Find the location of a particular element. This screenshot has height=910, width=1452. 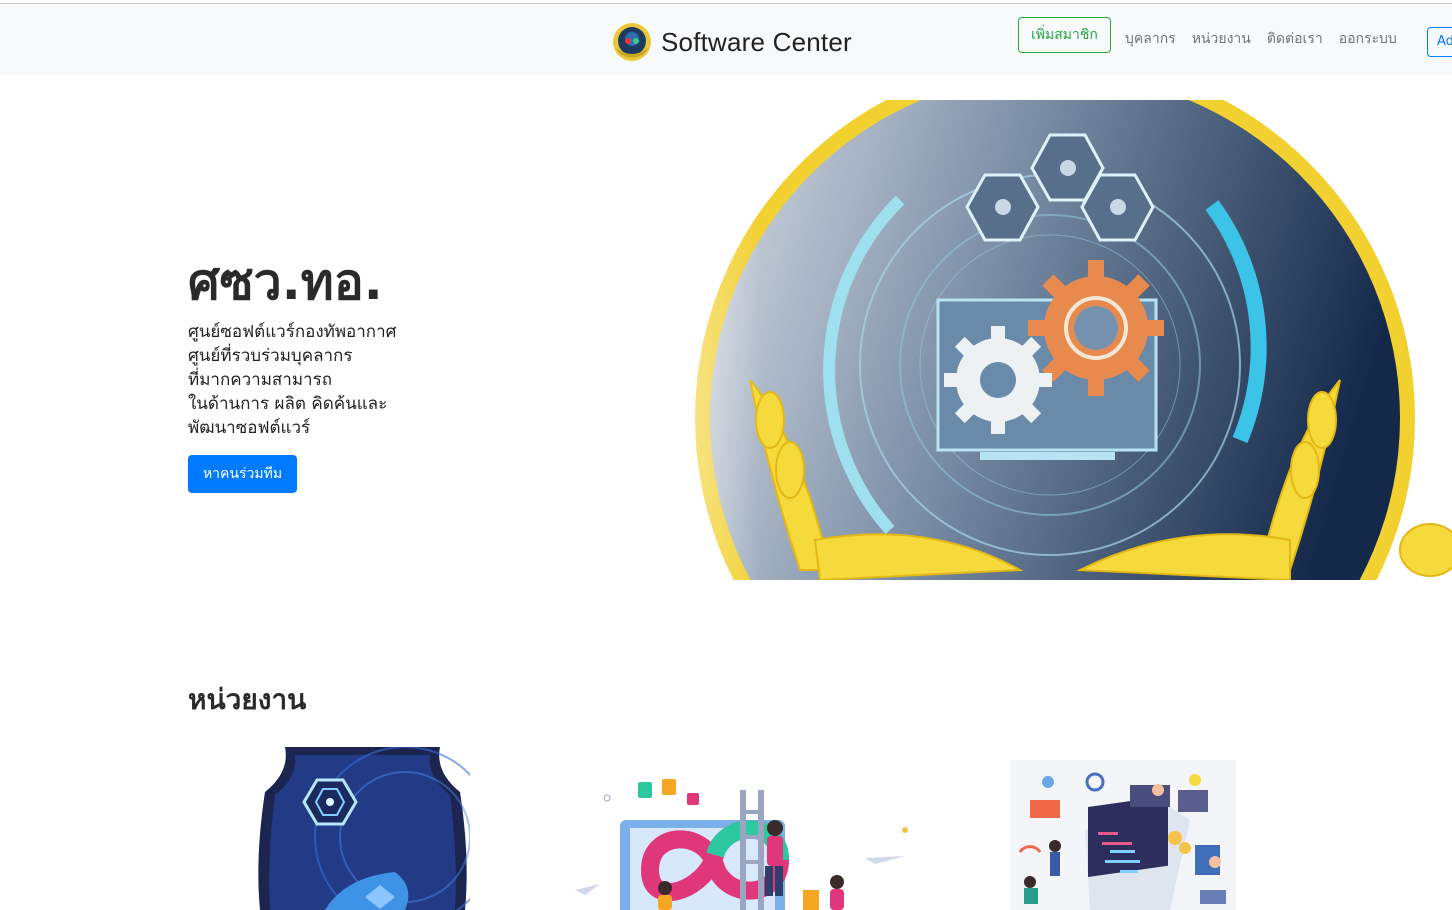

brand-name: Software Center is located at coordinates (756, 41).